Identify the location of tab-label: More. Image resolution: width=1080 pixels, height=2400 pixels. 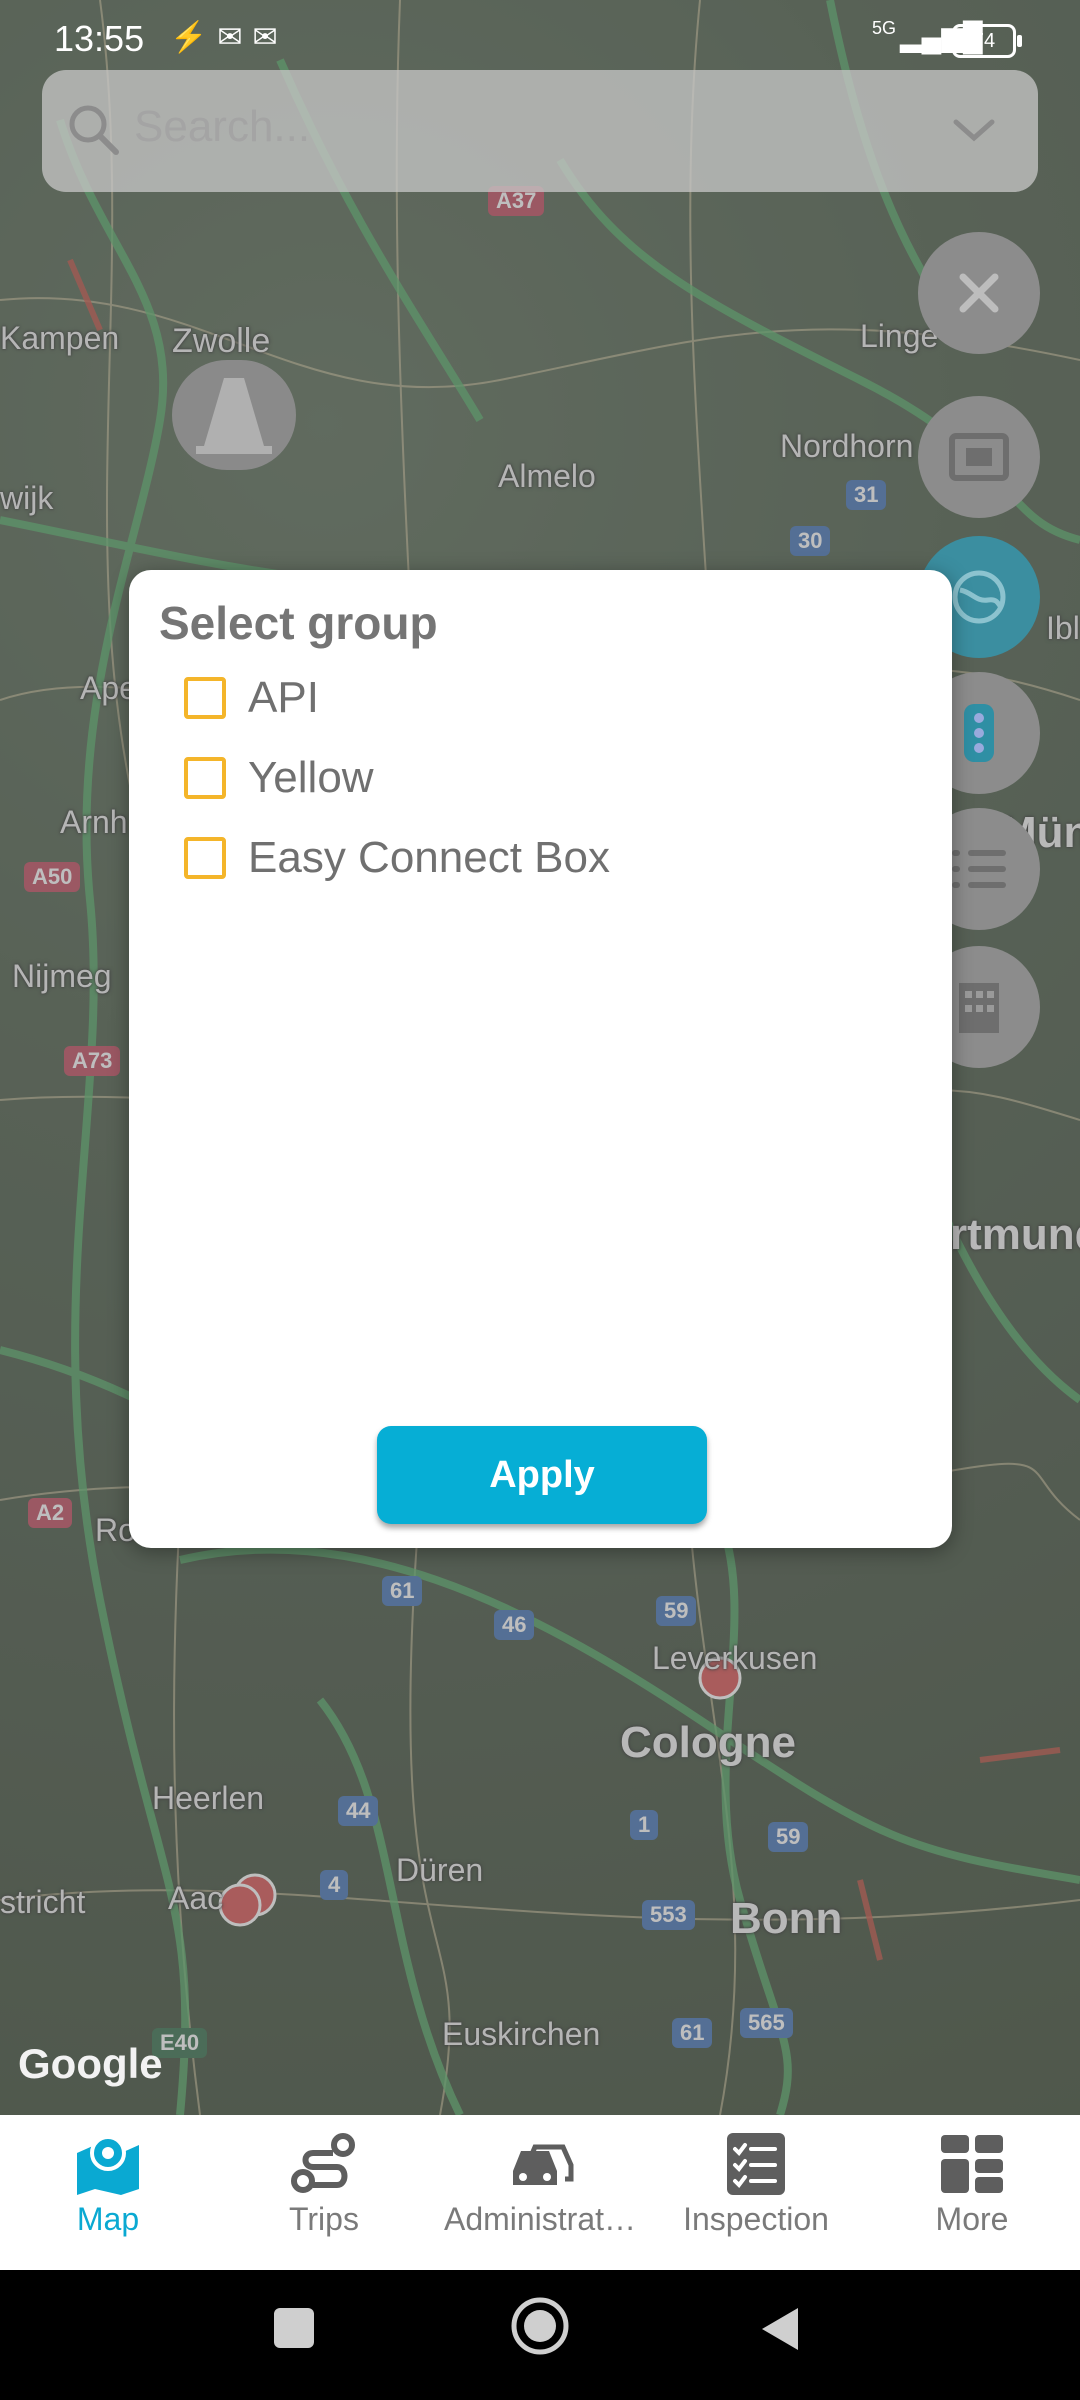
(972, 2219).